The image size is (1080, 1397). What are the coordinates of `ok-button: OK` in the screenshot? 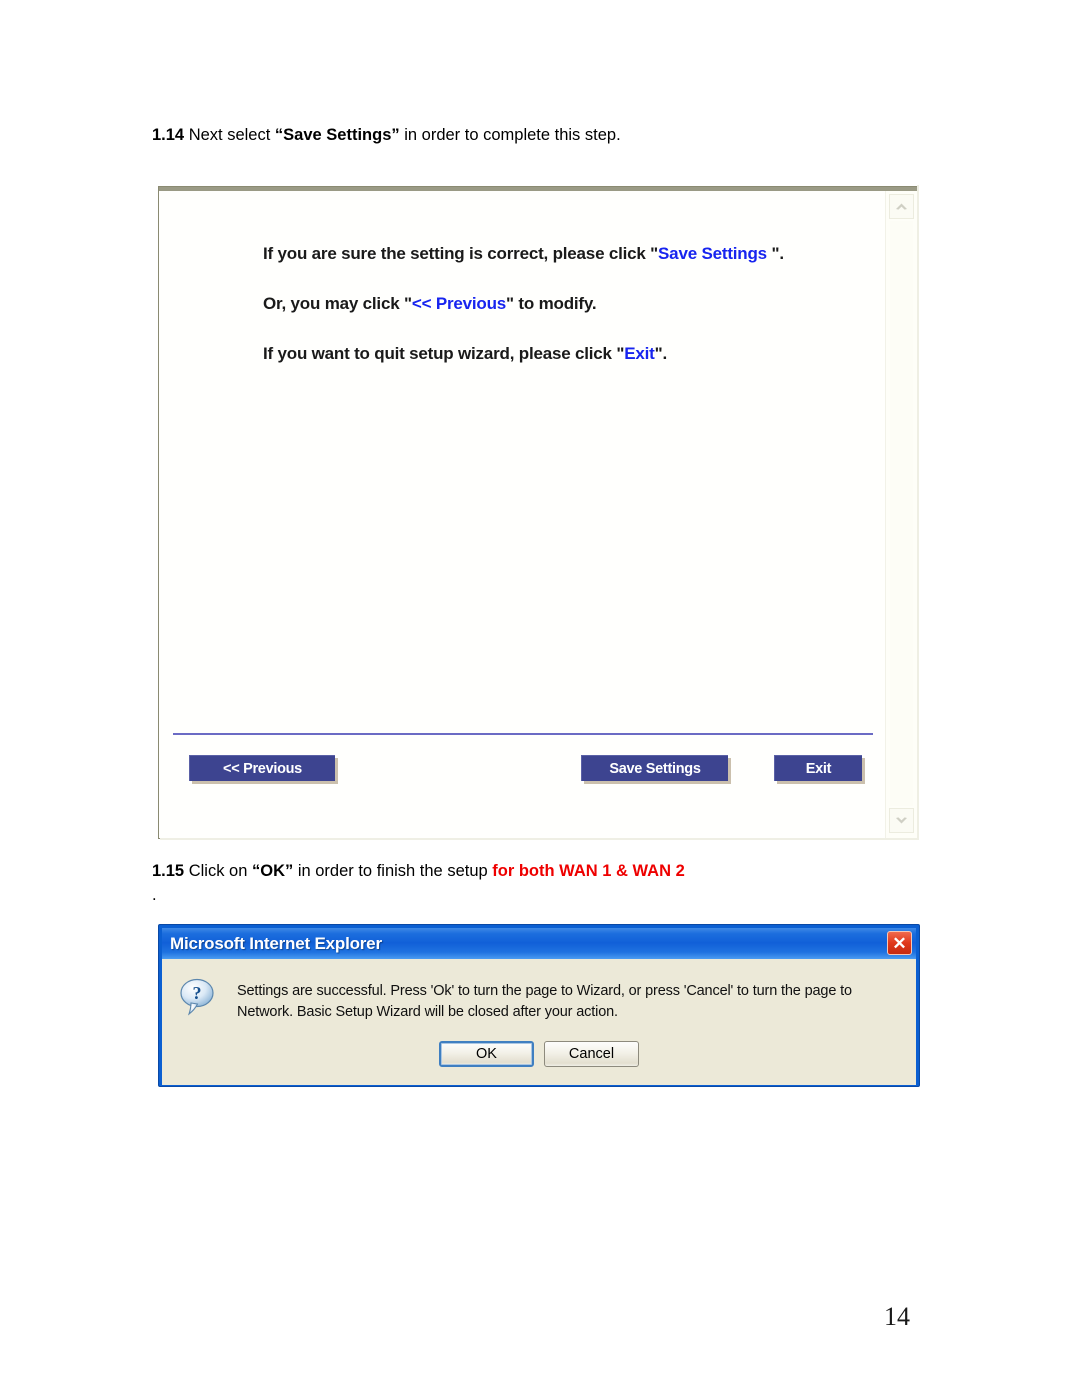 It's located at (486, 1054).